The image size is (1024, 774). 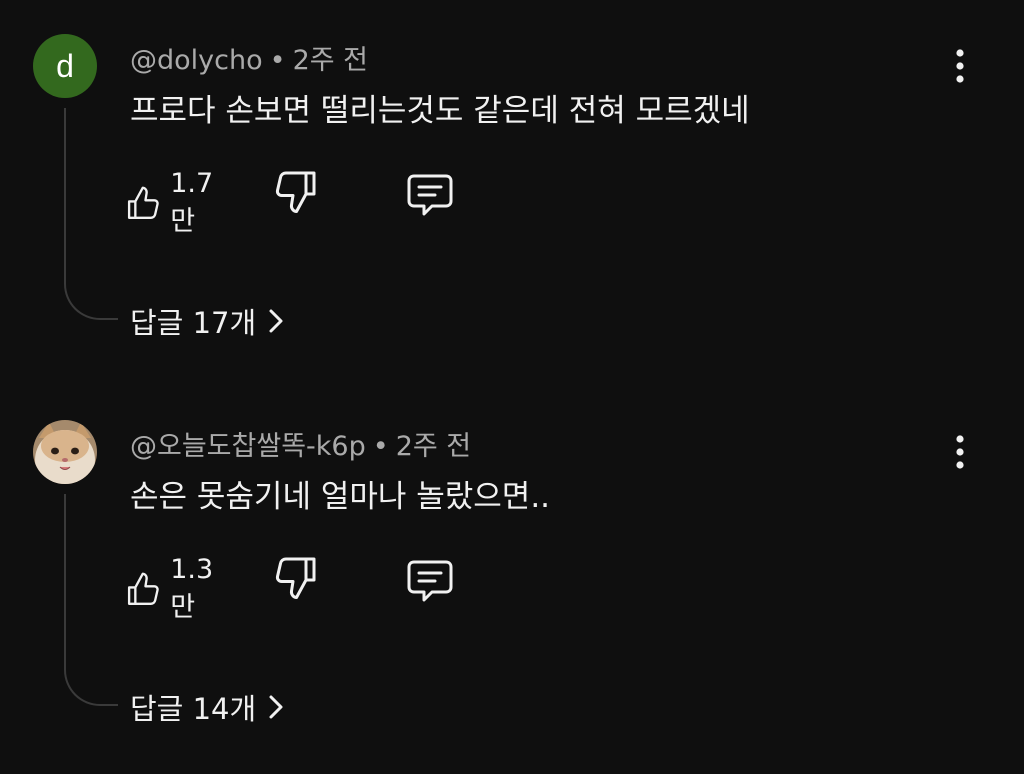 I want to click on avatar: d, so click(x=65, y=66).